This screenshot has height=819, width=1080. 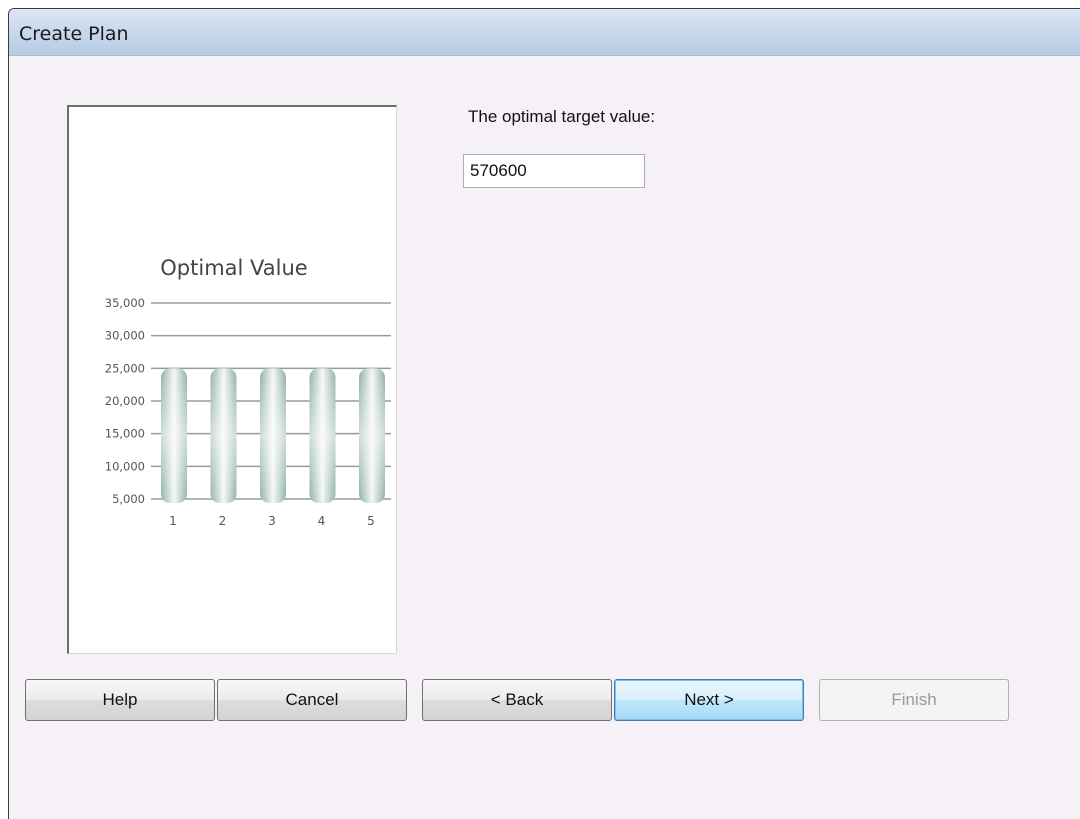 I want to click on finish-button: Finish, so click(x=914, y=700).